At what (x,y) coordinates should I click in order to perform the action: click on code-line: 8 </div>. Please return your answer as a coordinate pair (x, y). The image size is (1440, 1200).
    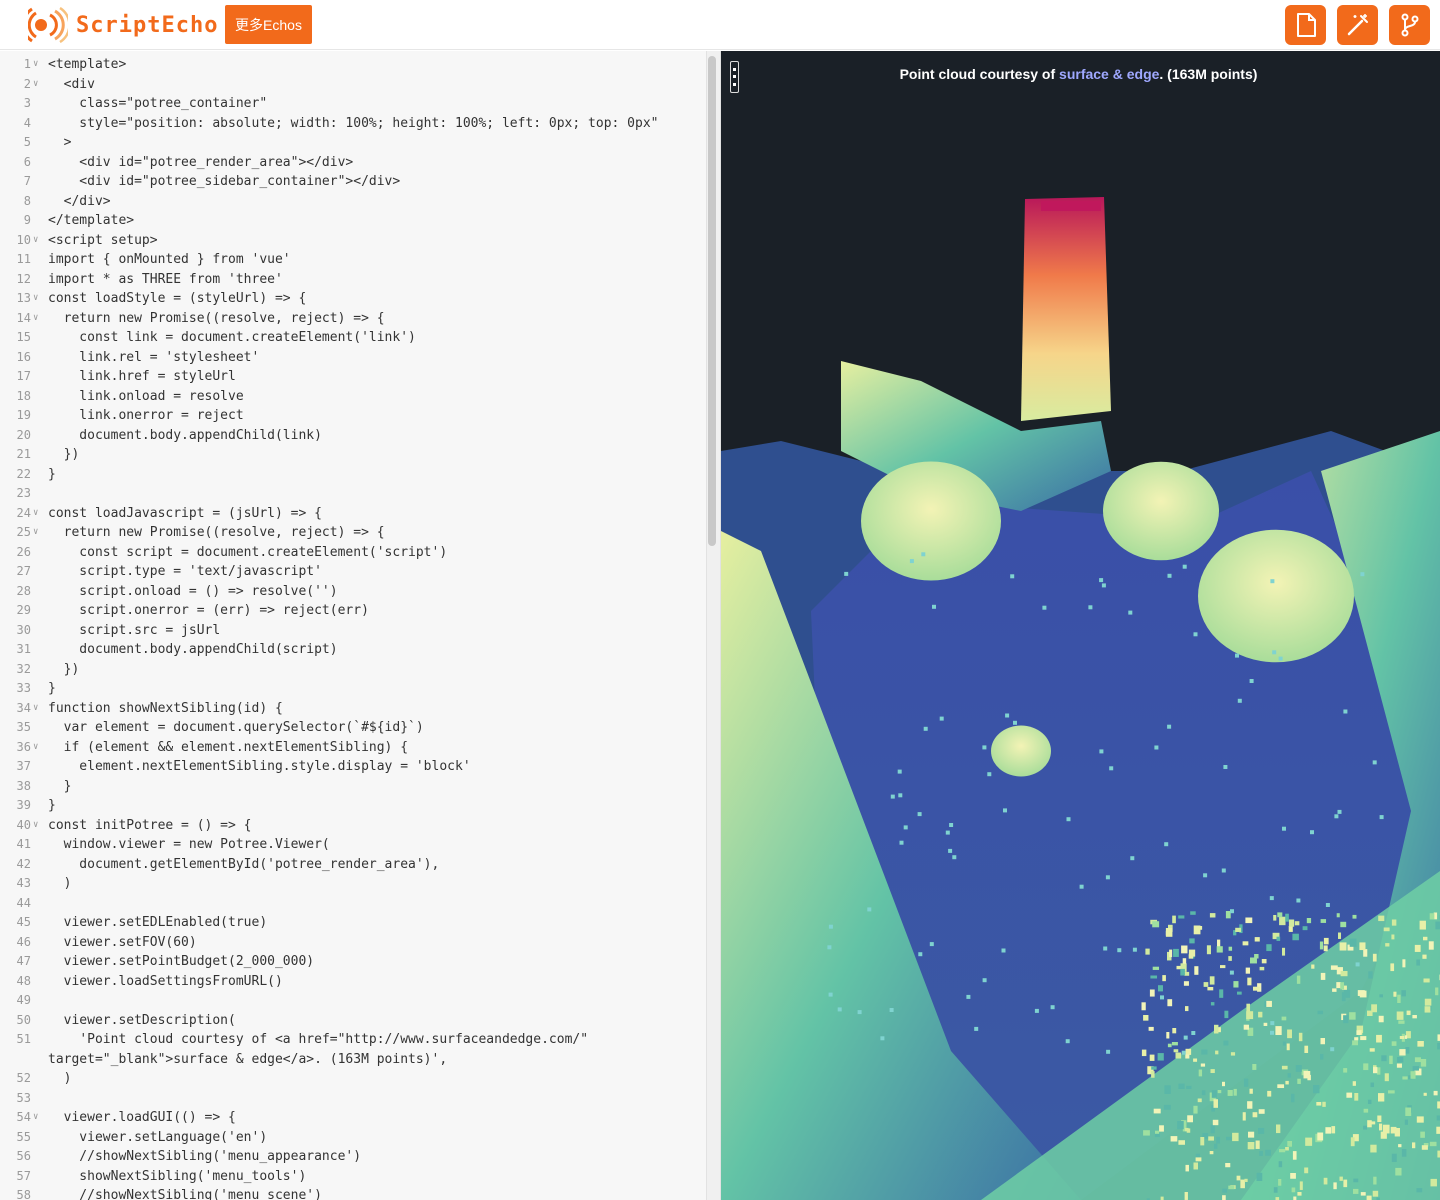
    Looking at the image, I should click on (353, 202).